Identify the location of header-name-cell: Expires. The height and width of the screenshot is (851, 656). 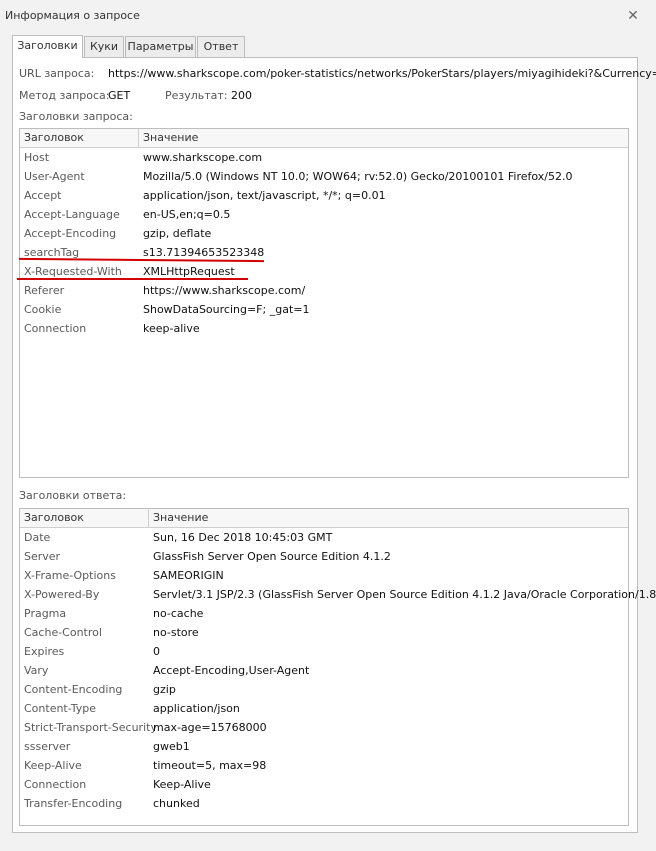
(44, 651).